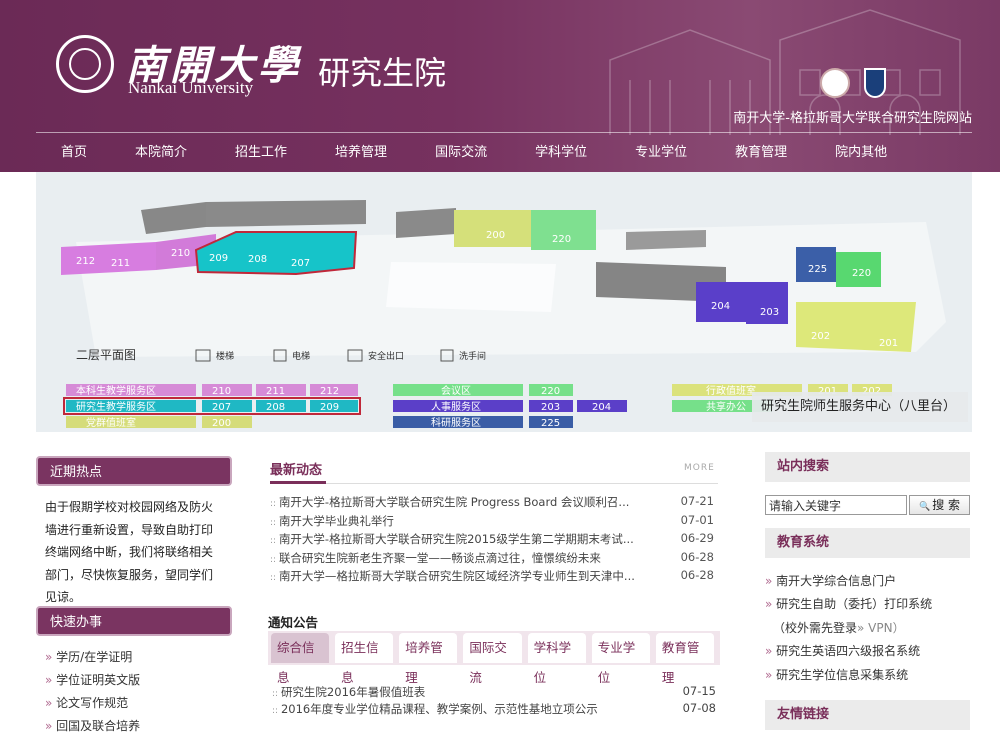 This screenshot has width=1000, height=738. What do you see at coordinates (435, 559) in the screenshot?
I see `news-title-text: 联合研究生院新老生齐聚一堂——畅谈点滴过往，憧憬缤纷未来` at bounding box center [435, 559].